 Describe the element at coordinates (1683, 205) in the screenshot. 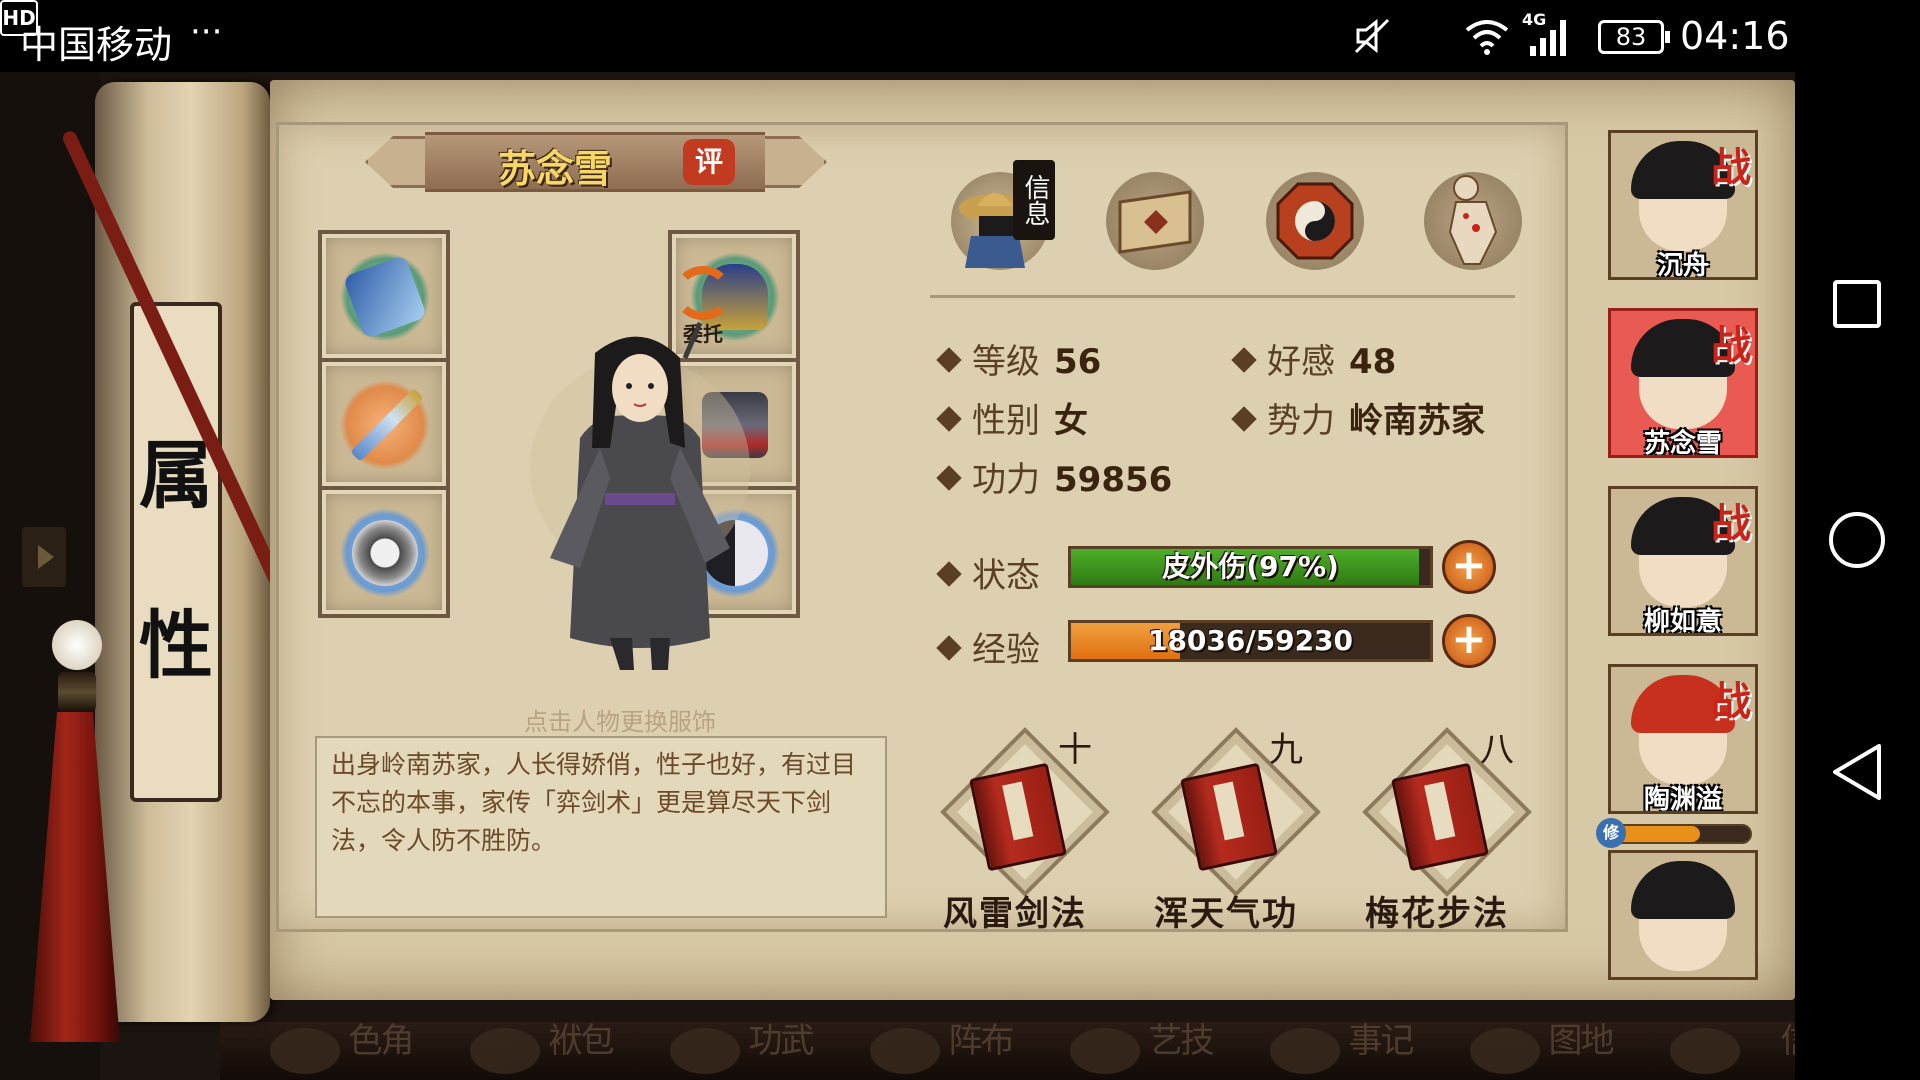

I see `party-member-portrait: 战 沉舟` at that location.